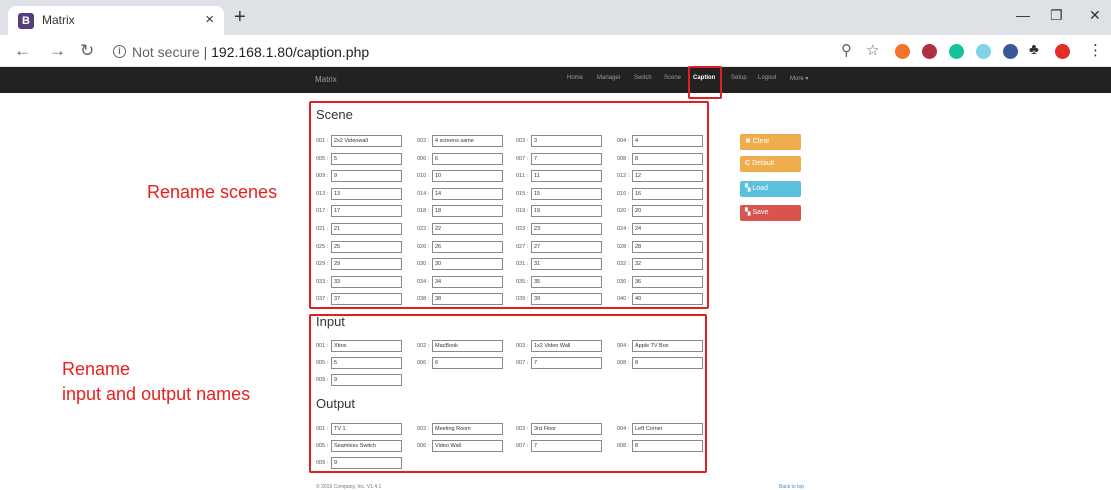  What do you see at coordinates (26, 21) in the screenshot?
I see `bootstrap-favicon-icon: B` at bounding box center [26, 21].